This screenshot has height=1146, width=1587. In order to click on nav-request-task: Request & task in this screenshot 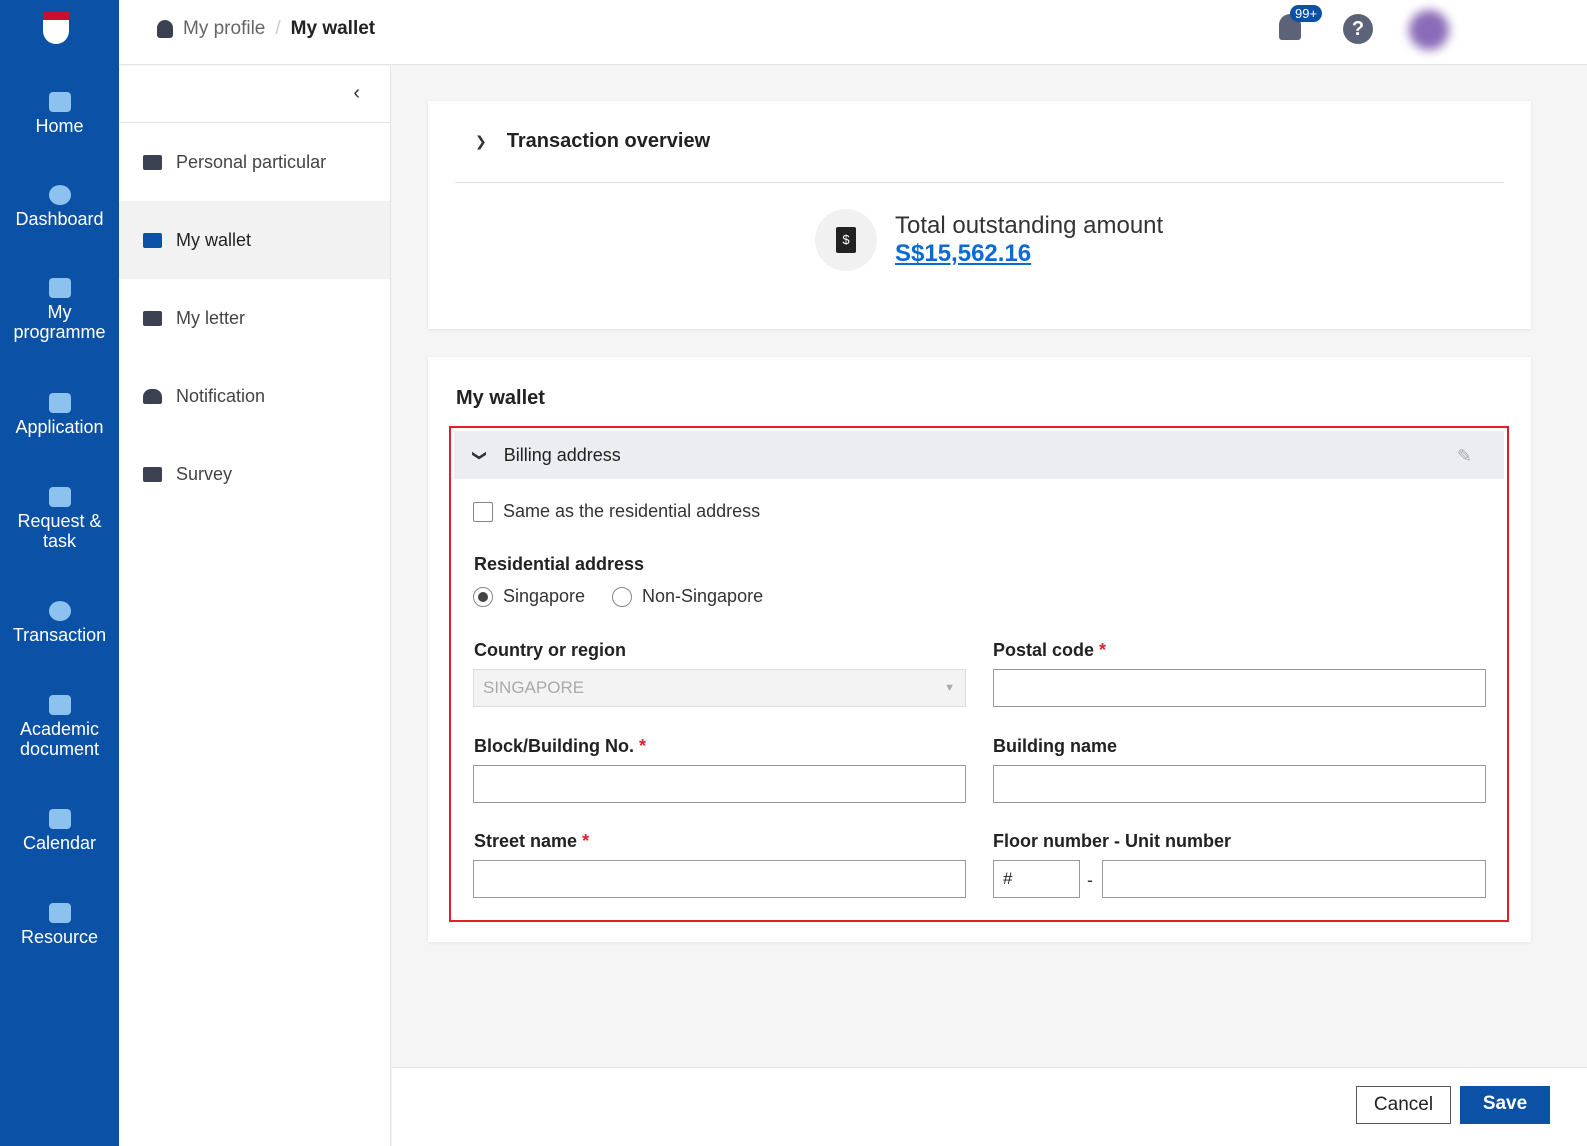, I will do `click(59, 519)`.